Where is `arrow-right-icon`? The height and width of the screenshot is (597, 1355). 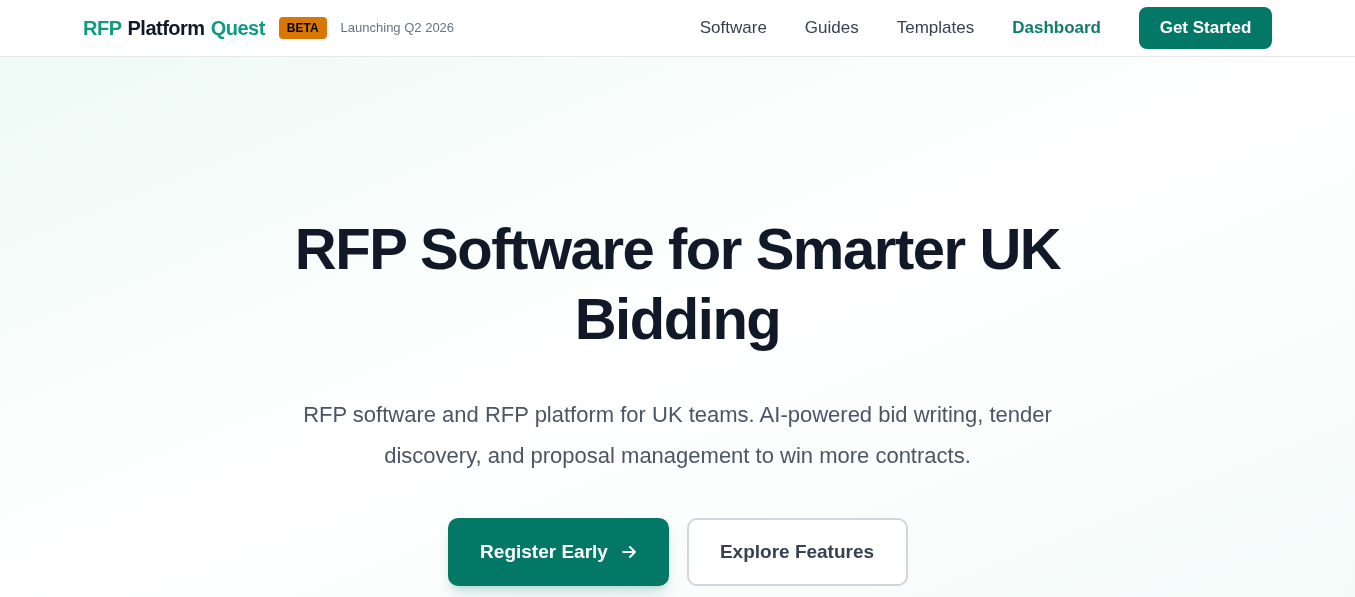 arrow-right-icon is located at coordinates (628, 552).